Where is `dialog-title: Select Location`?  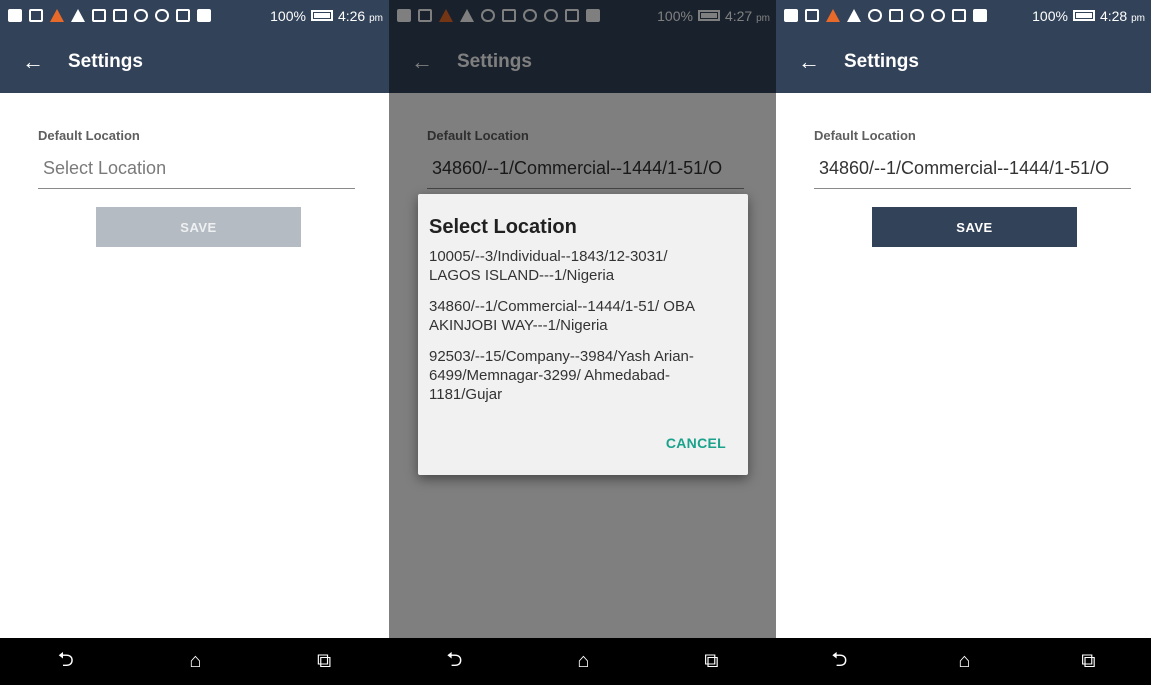
dialog-title: Select Location is located at coordinates (503, 227).